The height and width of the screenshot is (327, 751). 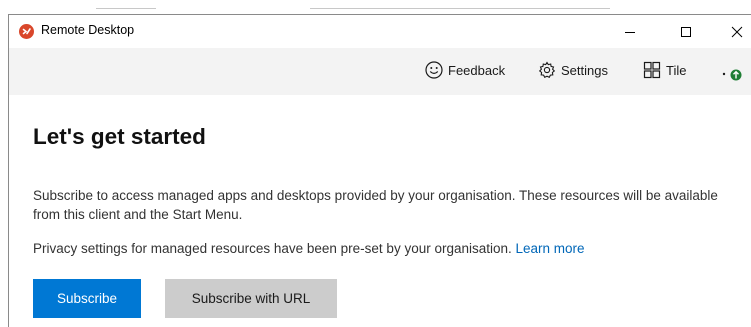 What do you see at coordinates (375, 7) in the screenshot?
I see `background-window-strip` at bounding box center [375, 7].